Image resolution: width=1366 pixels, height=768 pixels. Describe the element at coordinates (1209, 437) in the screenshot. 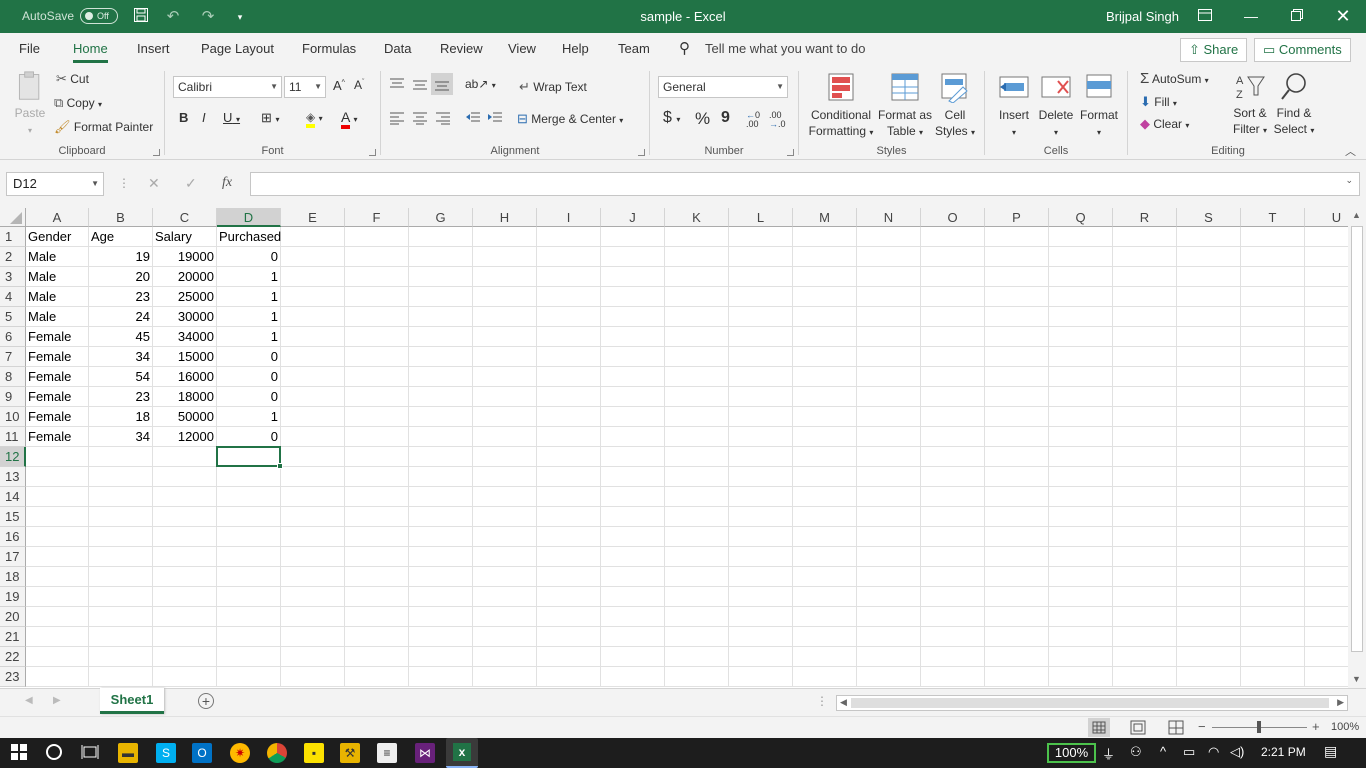

I see `cell-s11` at that location.